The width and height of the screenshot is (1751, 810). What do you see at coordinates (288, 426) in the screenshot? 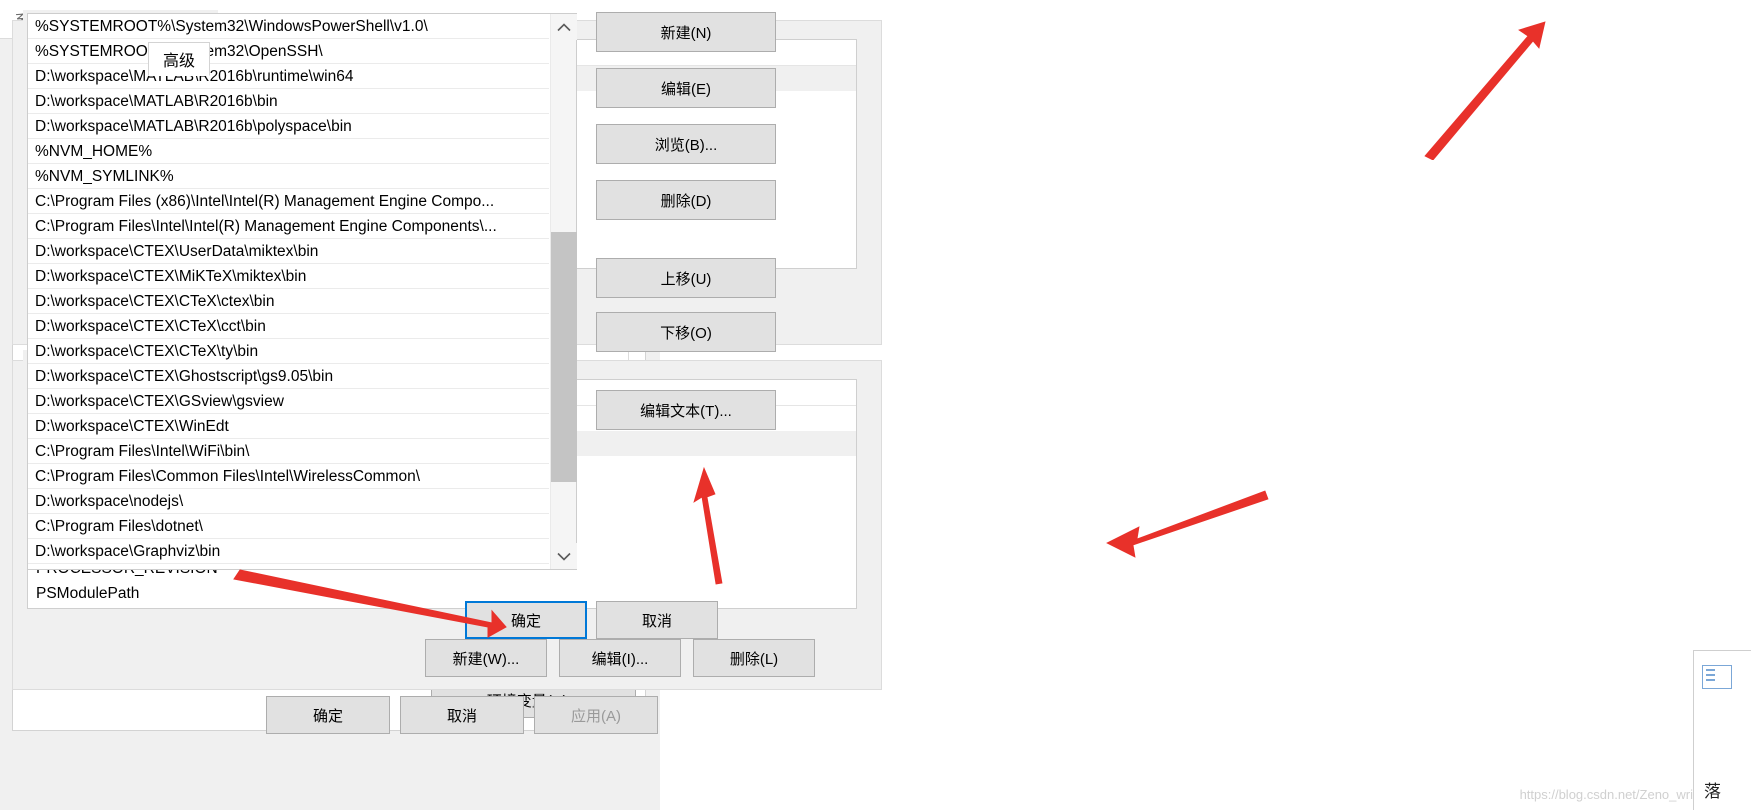
I see `path-entry-row: D:\workspace\CTEX\WinEdt` at bounding box center [288, 426].